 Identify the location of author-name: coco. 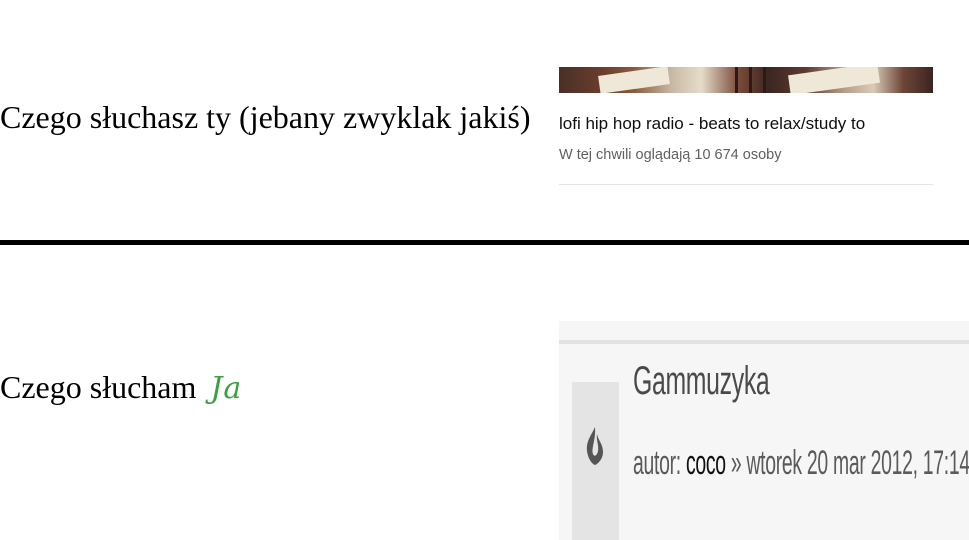
(706, 463).